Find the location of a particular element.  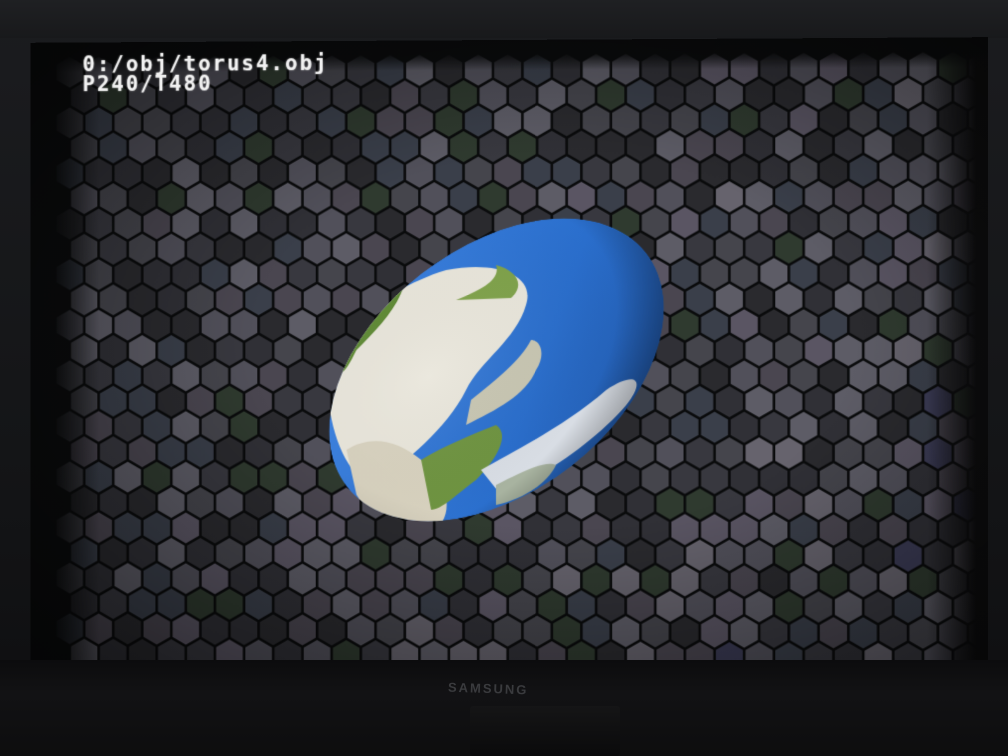

screen-right-shadow is located at coordinates (958, 354).